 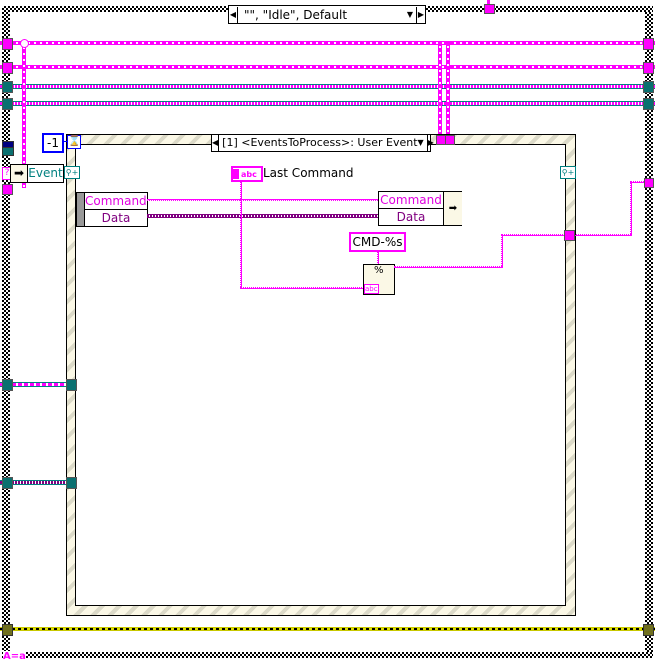 I want to click on event-registration-node: ➡ Event, so click(x=37, y=173).